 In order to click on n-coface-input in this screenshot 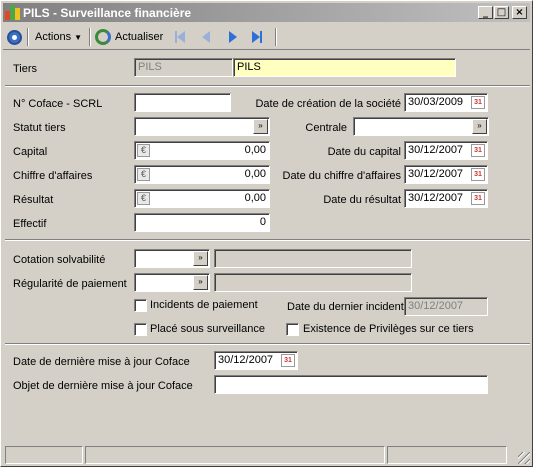, I will do `click(182, 102)`.